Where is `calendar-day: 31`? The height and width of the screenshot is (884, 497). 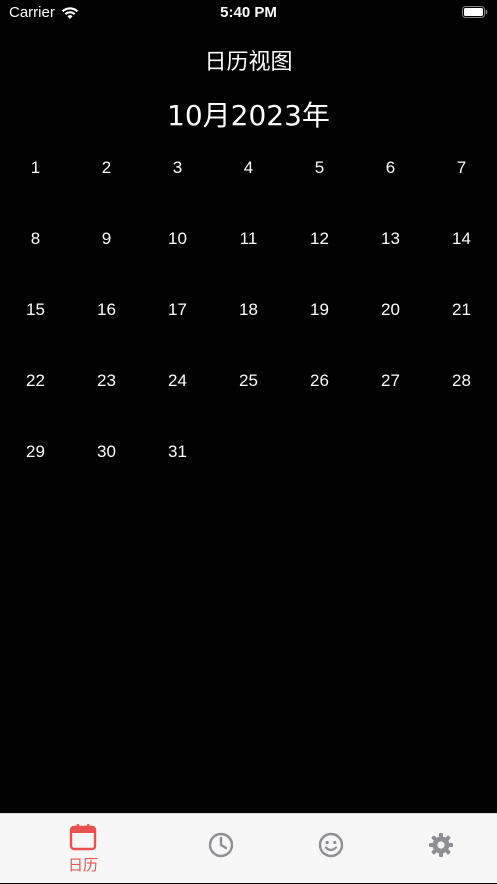 calendar-day: 31 is located at coordinates (177, 451).